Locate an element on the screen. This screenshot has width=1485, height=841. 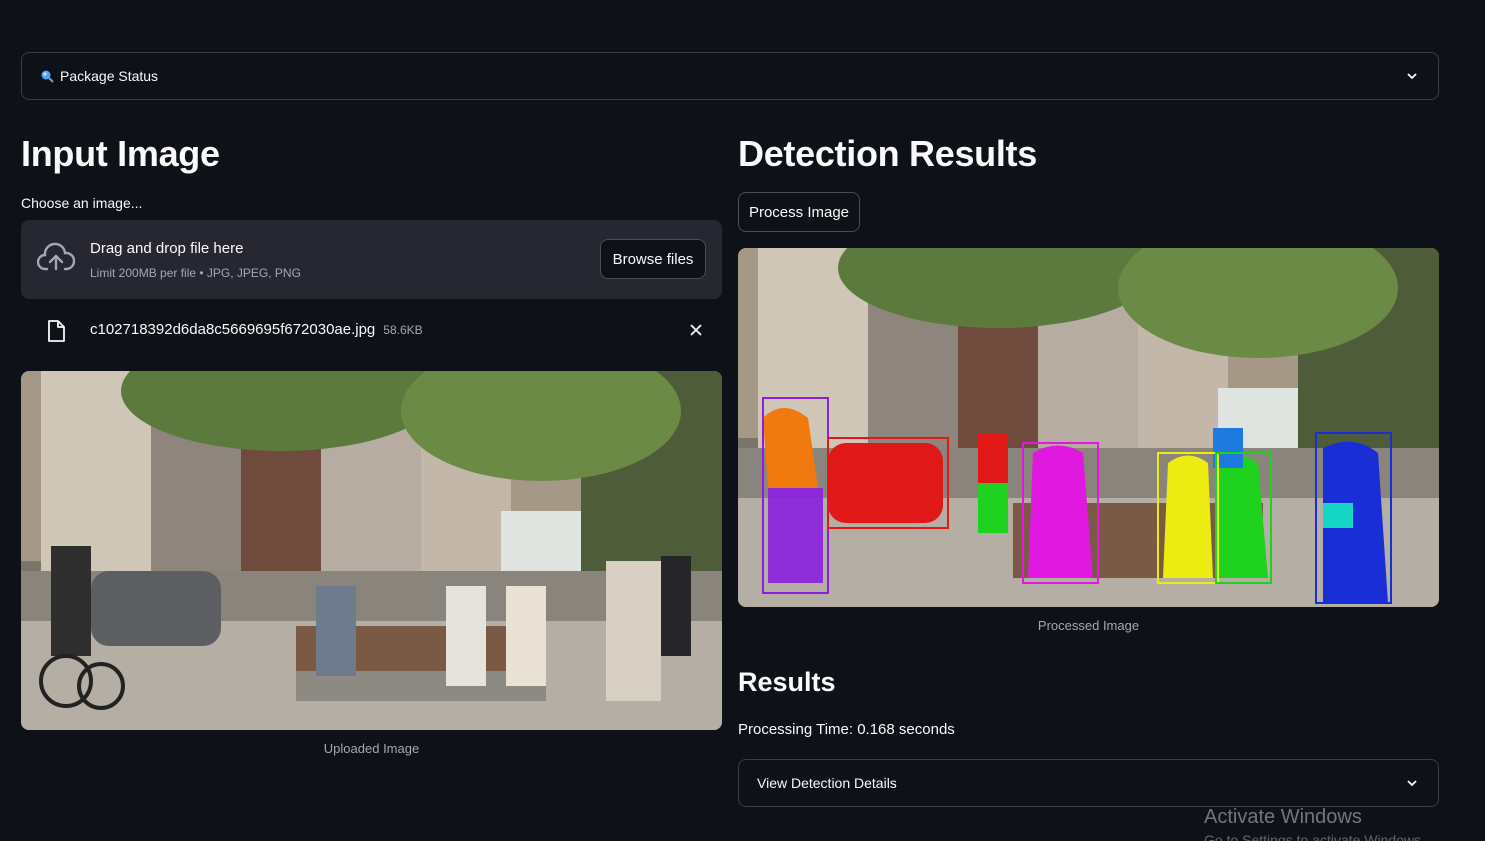
package-status-label: Package Status is located at coordinates (109, 76).